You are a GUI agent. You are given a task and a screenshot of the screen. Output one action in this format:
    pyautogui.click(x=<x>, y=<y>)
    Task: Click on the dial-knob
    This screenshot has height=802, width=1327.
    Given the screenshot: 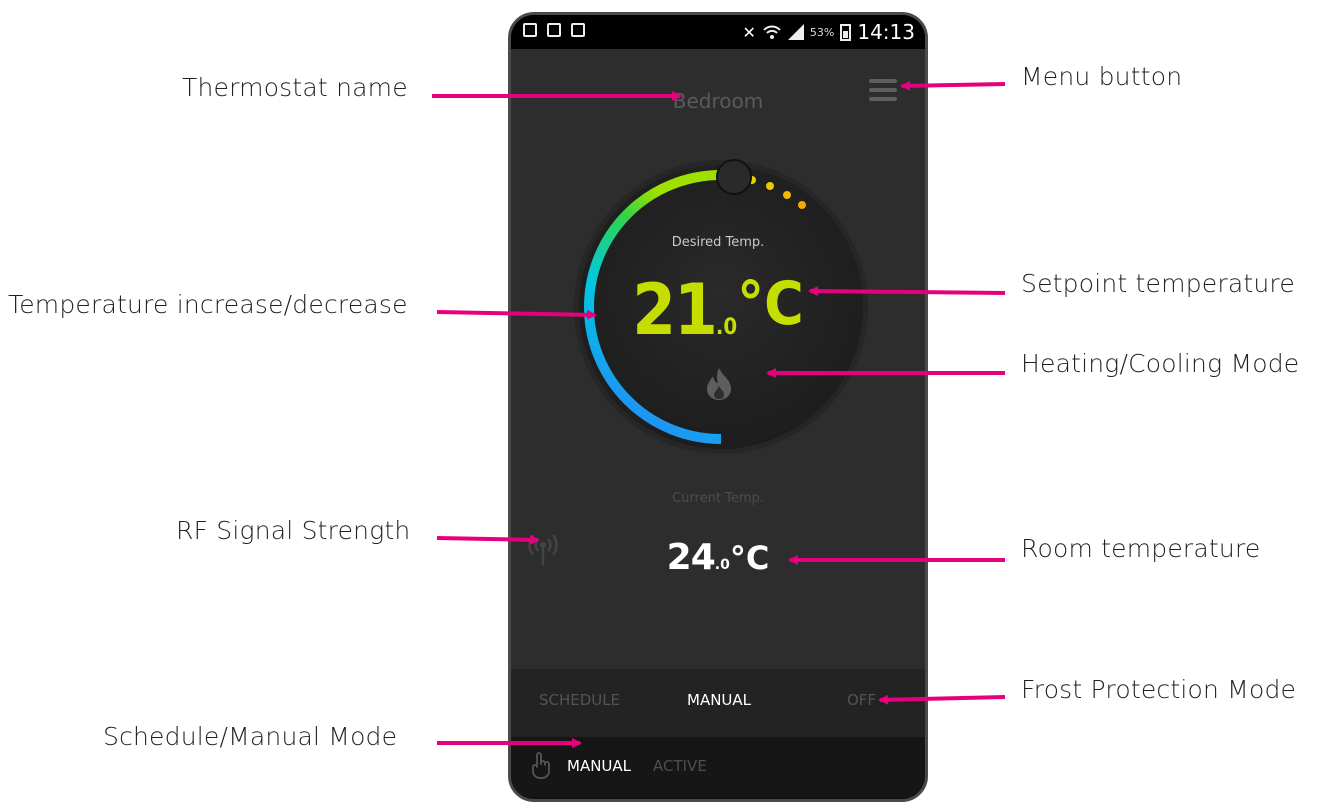 What is the action you would take?
    pyautogui.click(x=734, y=177)
    